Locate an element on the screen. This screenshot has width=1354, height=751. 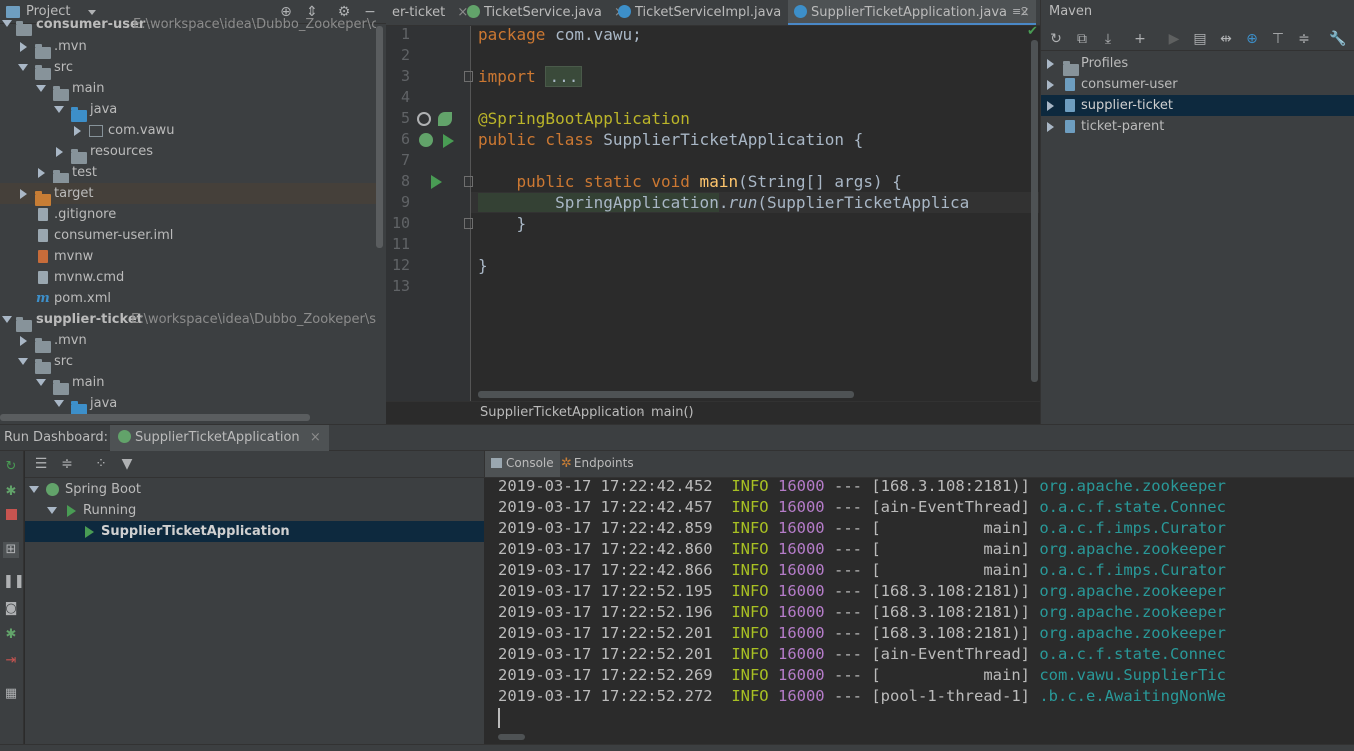
tree-item-resources: resources is located at coordinates (188, 152).